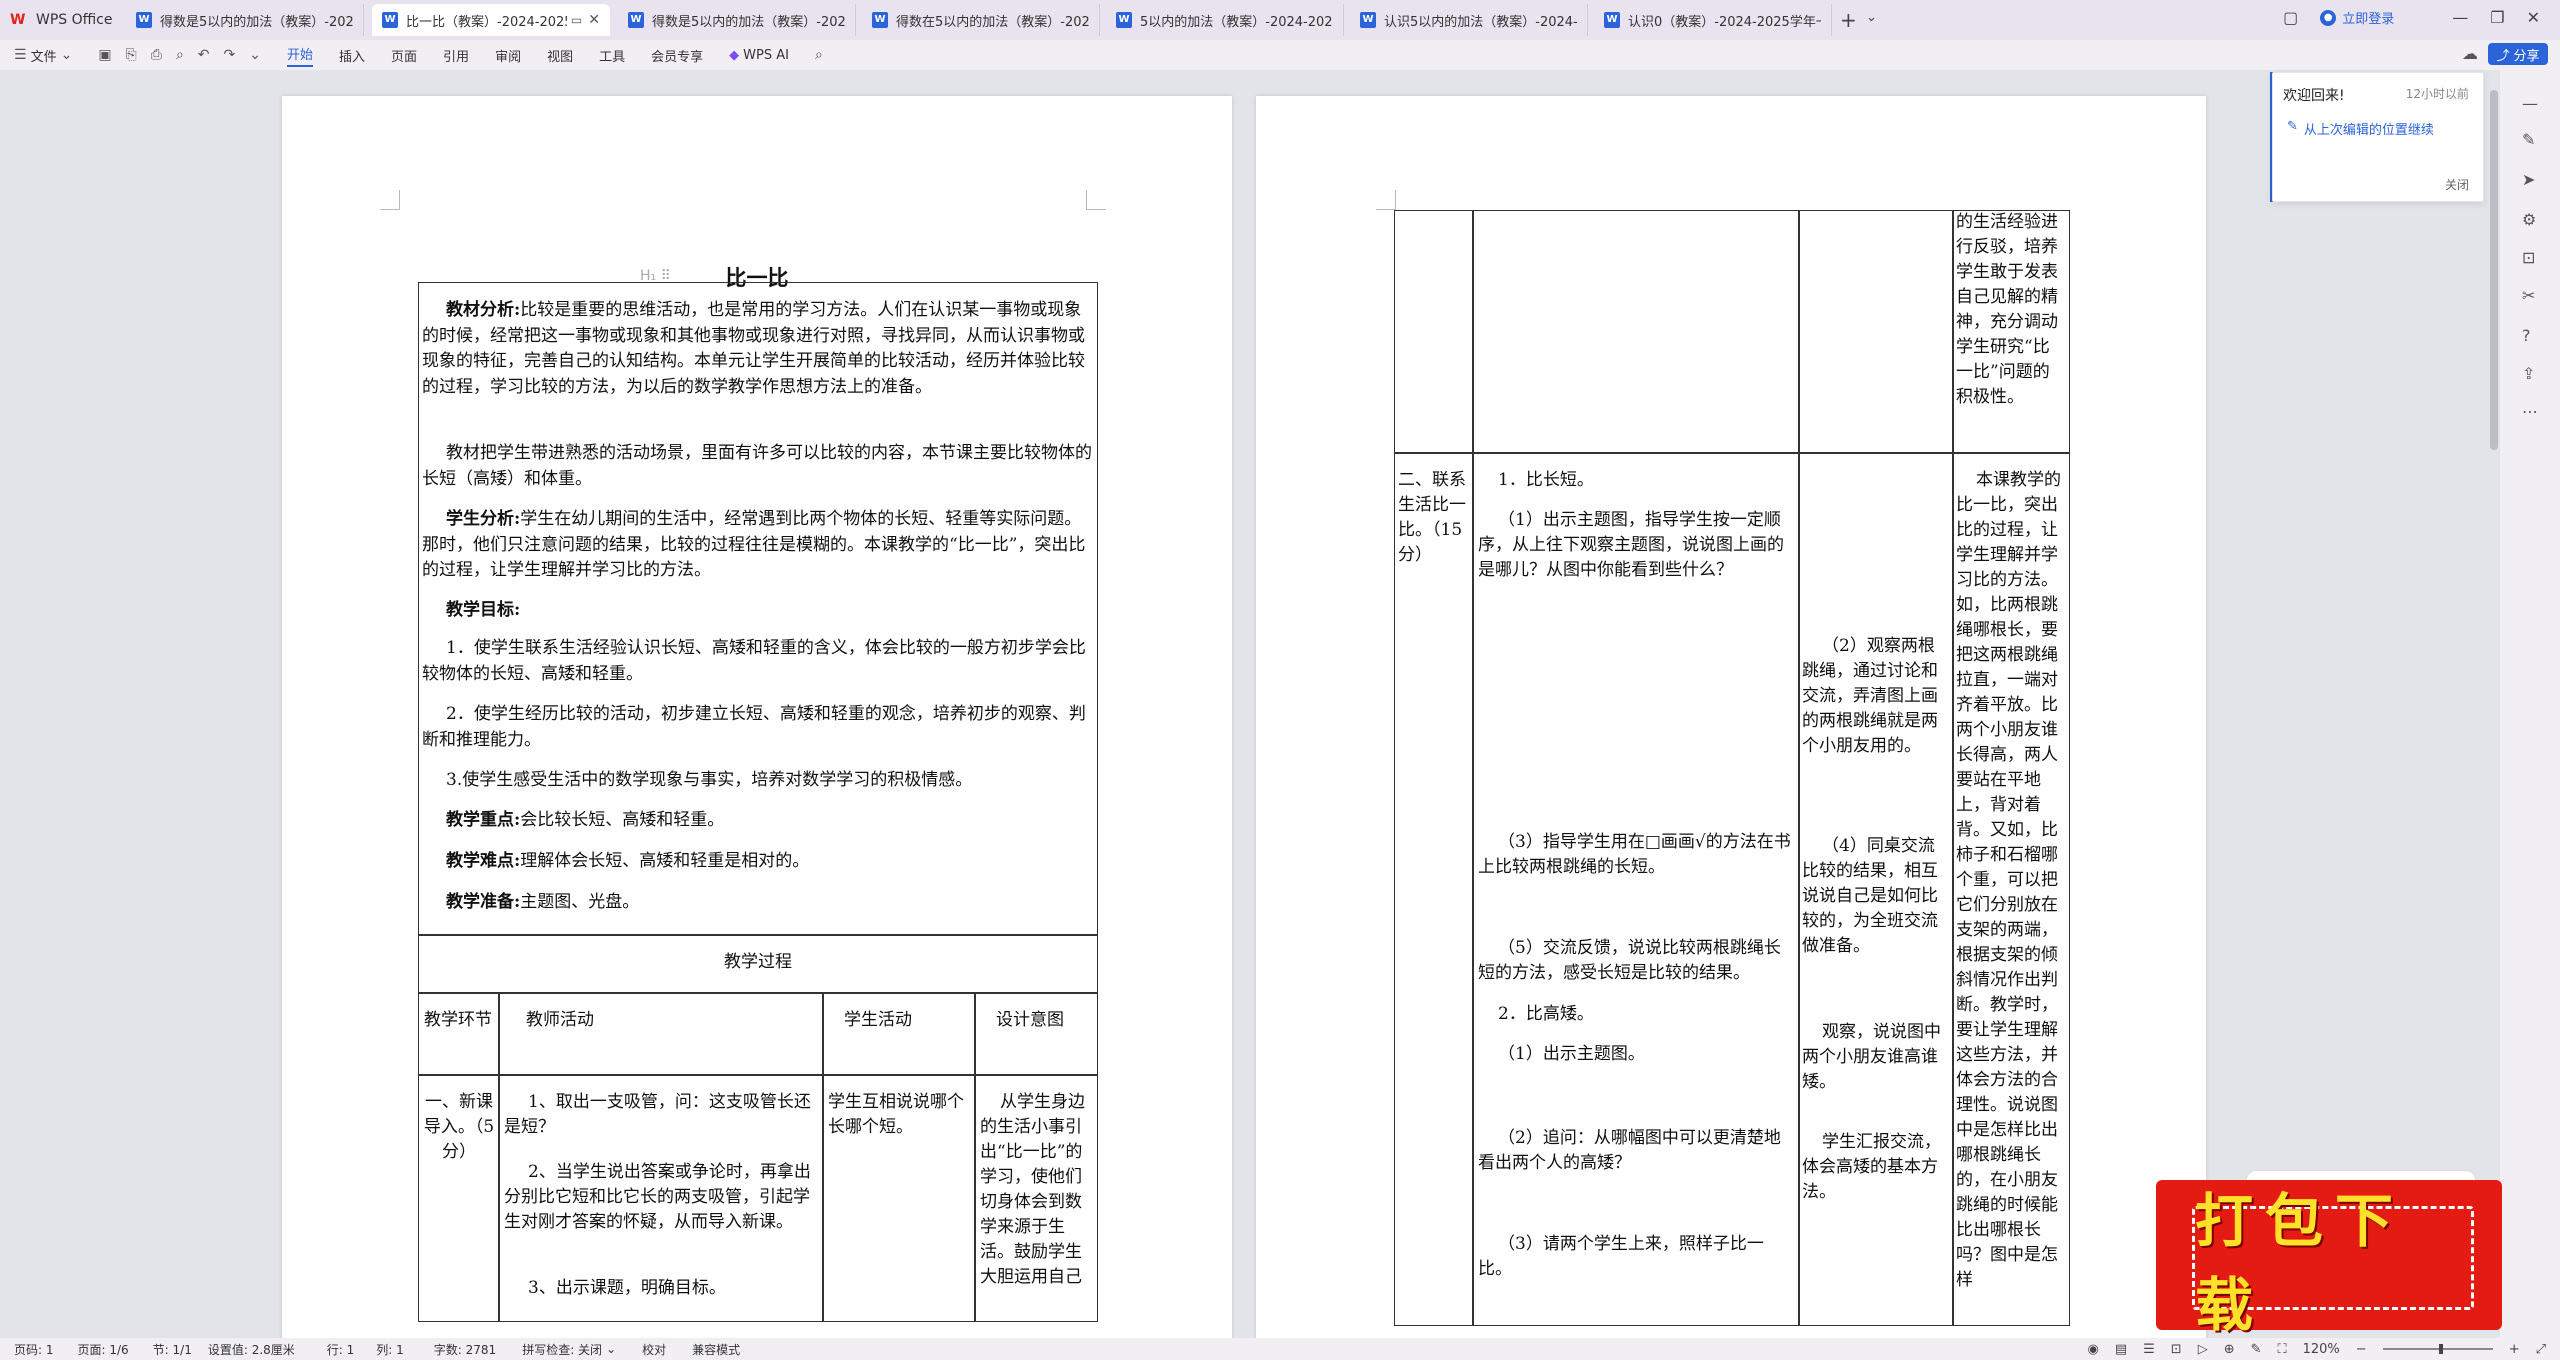 This screenshot has width=2560, height=1360. I want to click on menu-review: 审阅, so click(508, 55).